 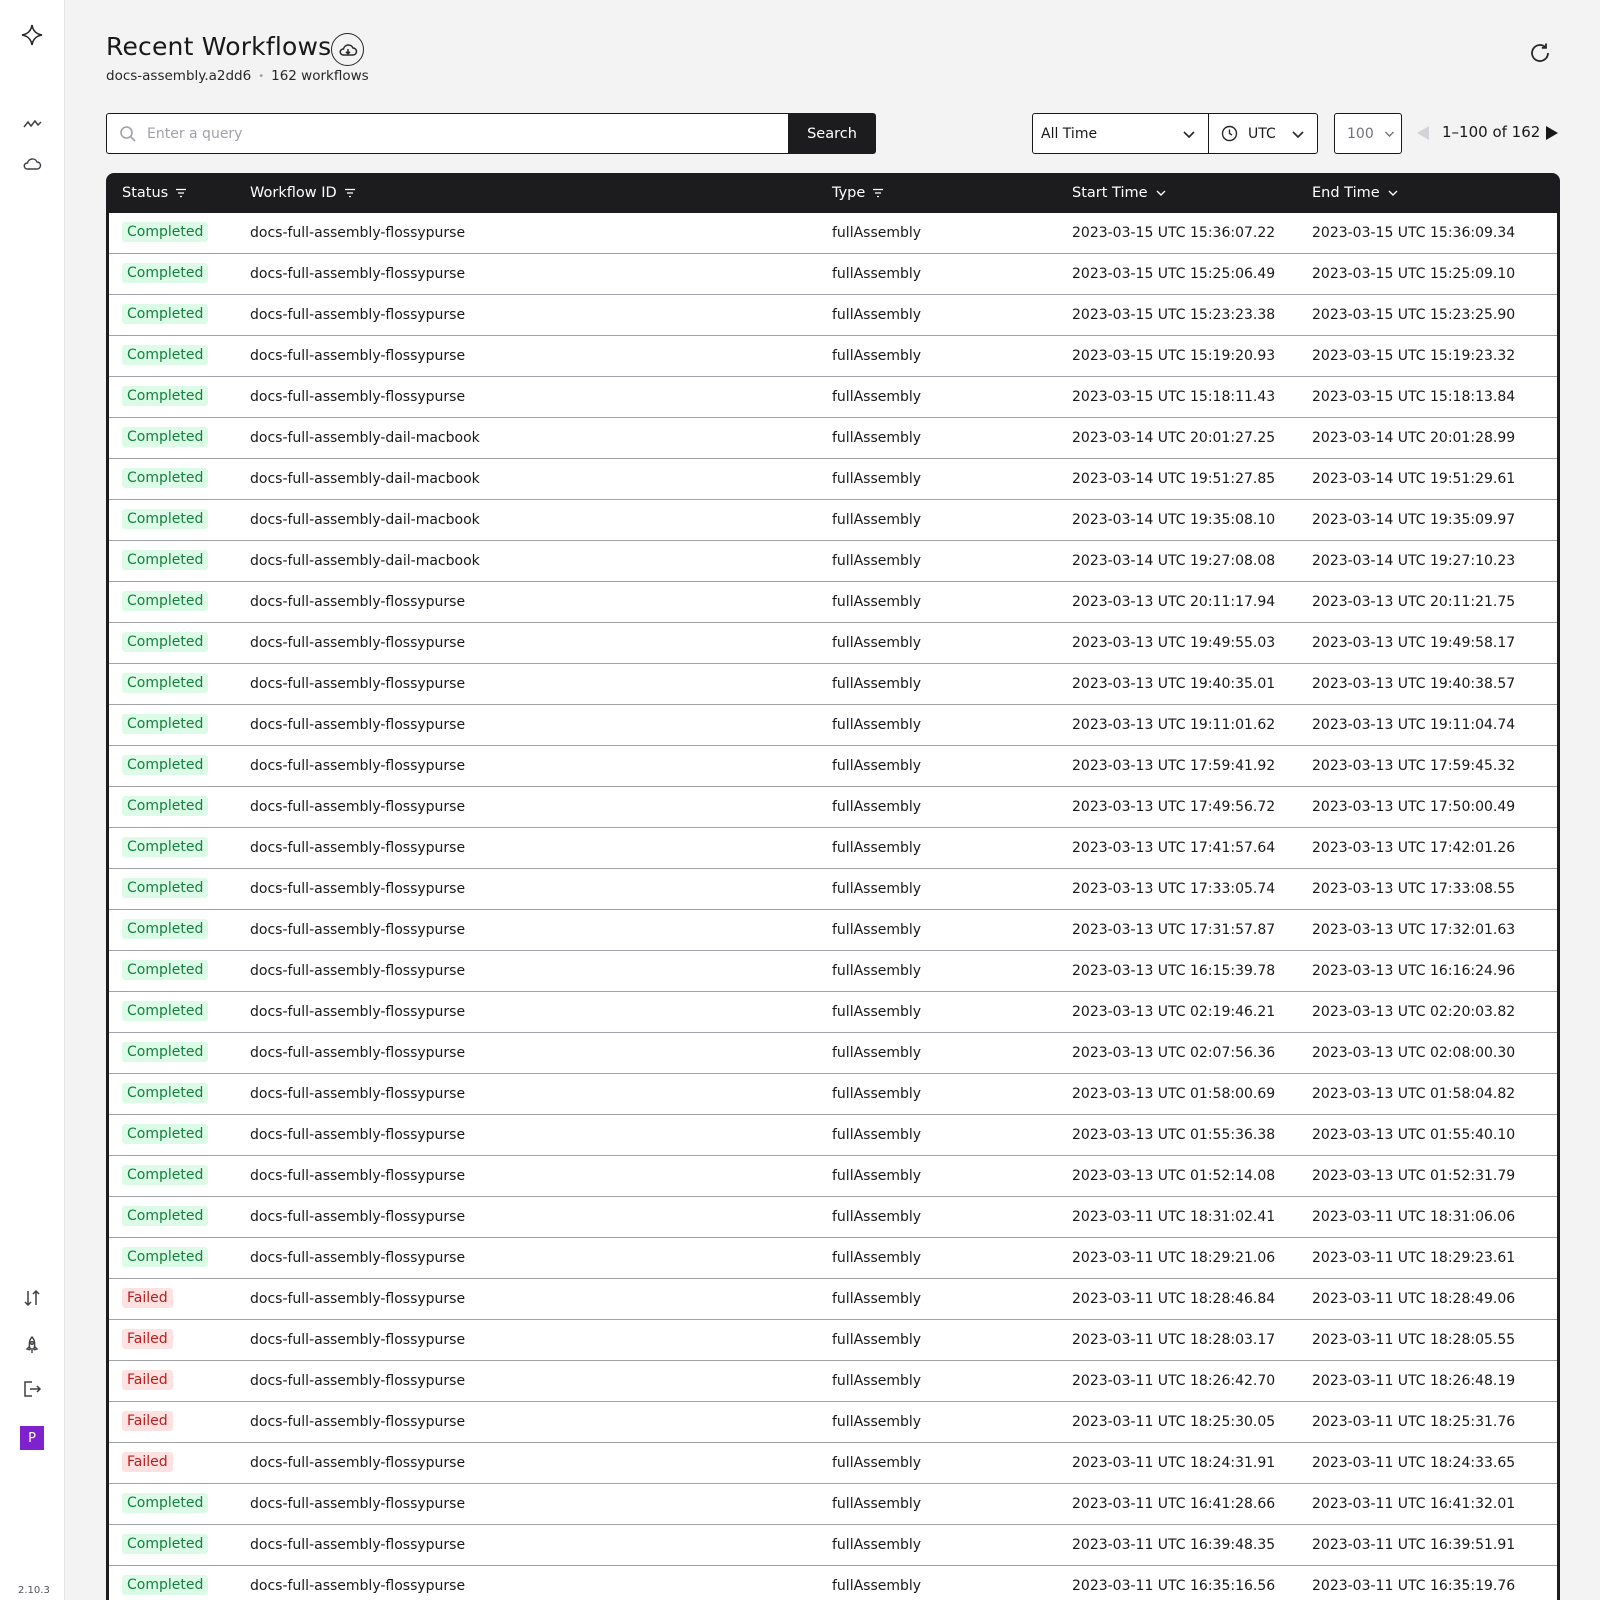 I want to click on rocket-icon, so click(x=32, y=1345).